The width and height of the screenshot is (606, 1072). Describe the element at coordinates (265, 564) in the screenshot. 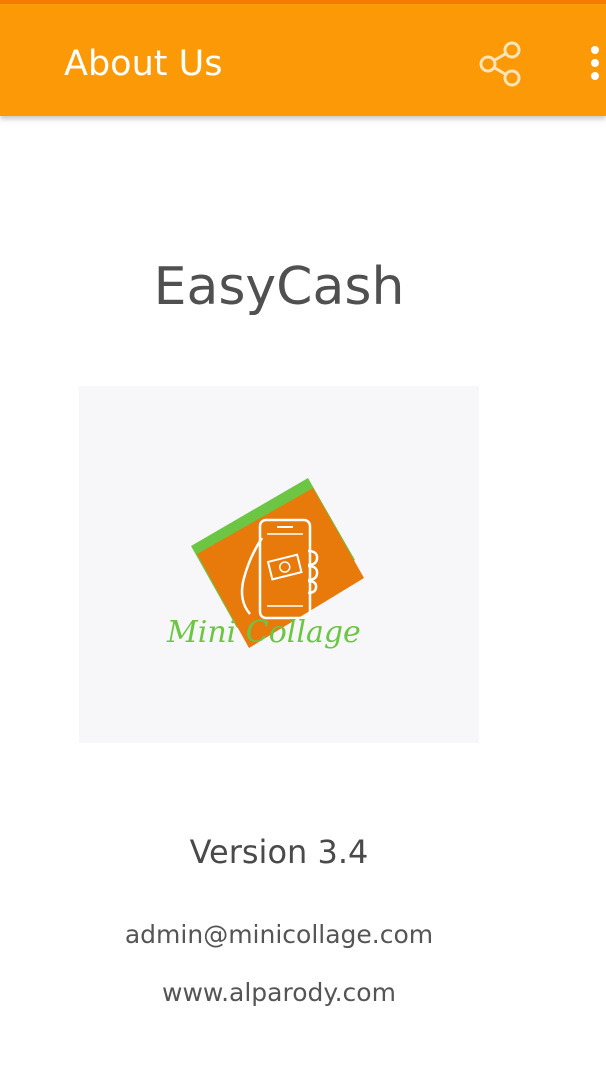

I see `logo-image: Mini Collage` at that location.